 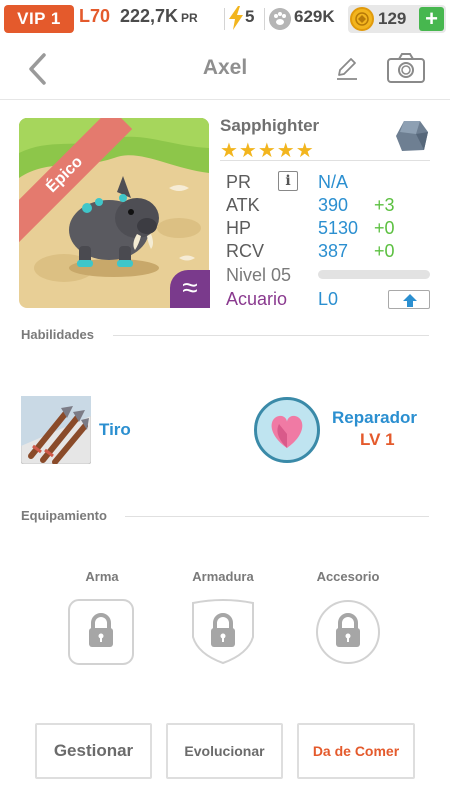 I want to click on page-title: Axel, so click(x=225, y=67).